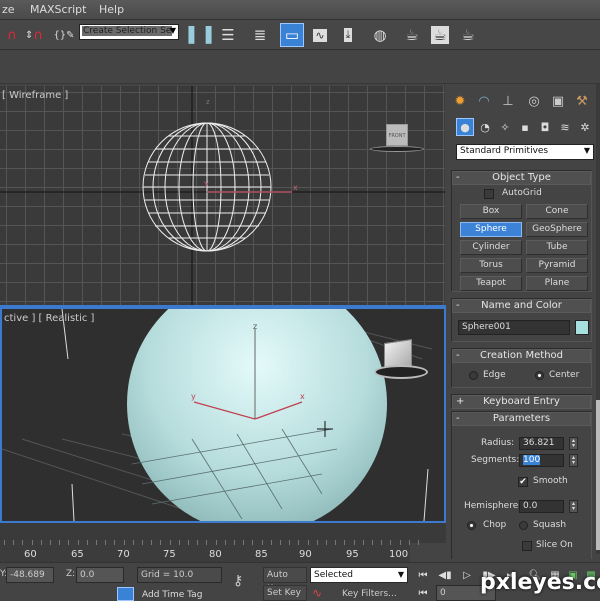  What do you see at coordinates (534, 101) in the screenshot?
I see `motion-tab-icon: ◎` at bounding box center [534, 101].